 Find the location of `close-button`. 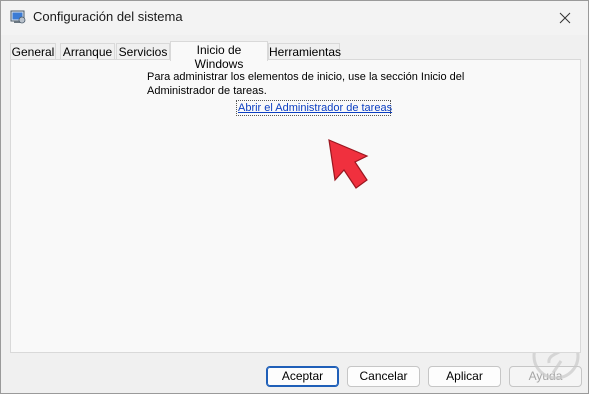

close-button is located at coordinates (565, 17).